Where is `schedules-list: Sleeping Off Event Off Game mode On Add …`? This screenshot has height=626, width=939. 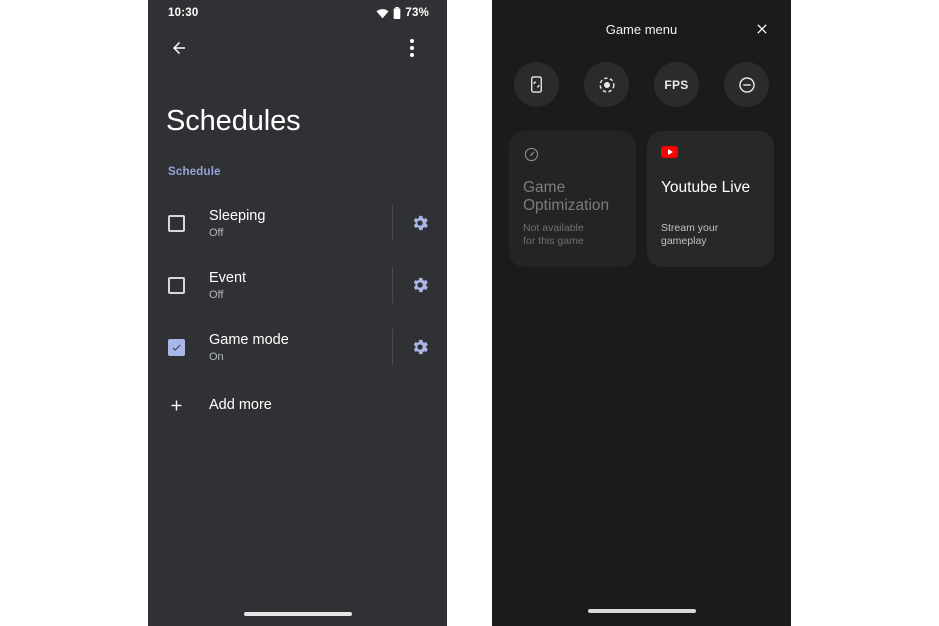
schedules-list: Sleeping Off Event Off Game mode On Add … is located at coordinates (297, 312).